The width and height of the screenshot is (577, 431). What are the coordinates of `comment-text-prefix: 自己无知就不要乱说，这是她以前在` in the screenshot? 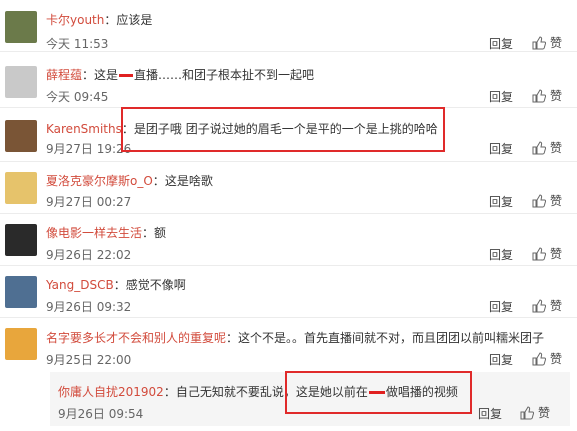 It's located at (271, 392).